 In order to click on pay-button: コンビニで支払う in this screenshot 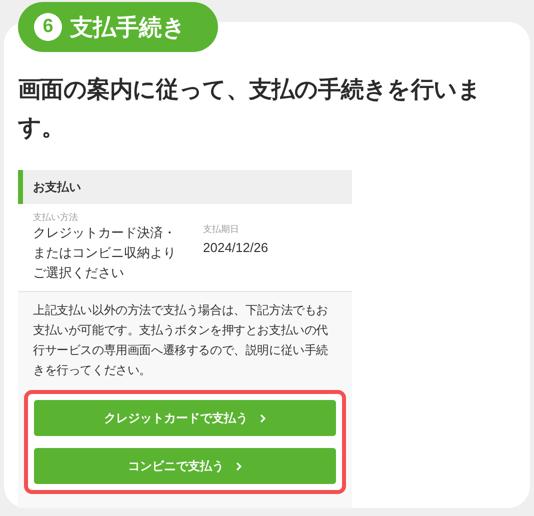, I will do `click(185, 466)`.